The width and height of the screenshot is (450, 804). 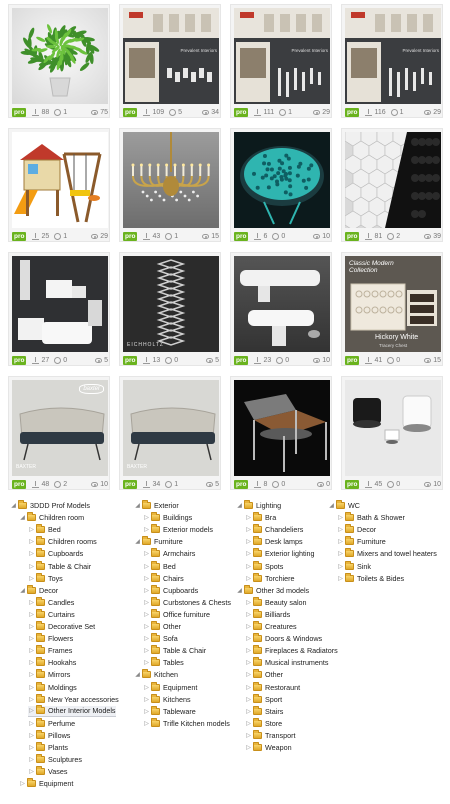 I want to click on tree-item: ▷ Kitchens, so click(x=167, y=699).